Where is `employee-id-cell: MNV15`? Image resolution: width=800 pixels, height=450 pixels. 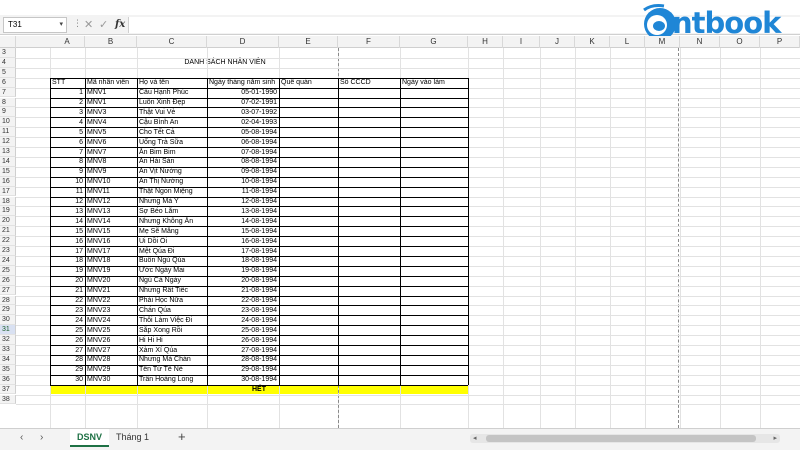
employee-id-cell: MNV15 is located at coordinates (111, 232).